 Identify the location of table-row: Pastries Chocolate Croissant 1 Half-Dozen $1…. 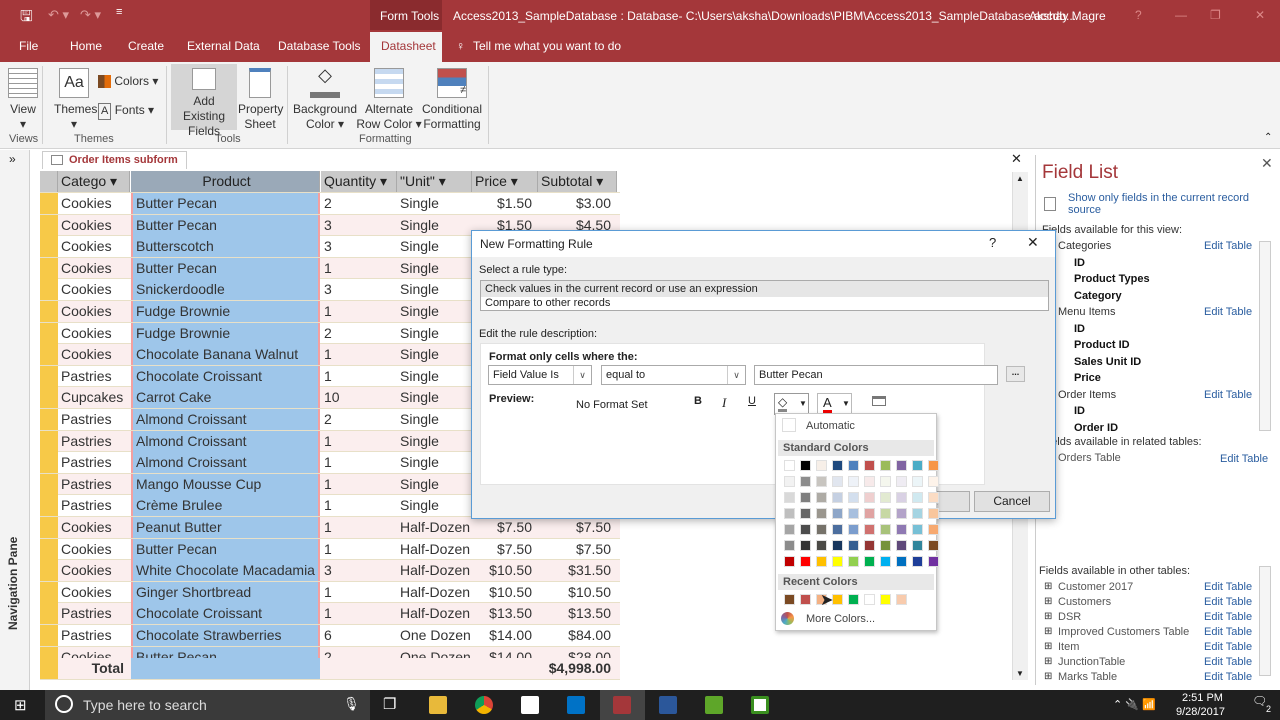
(330, 614).